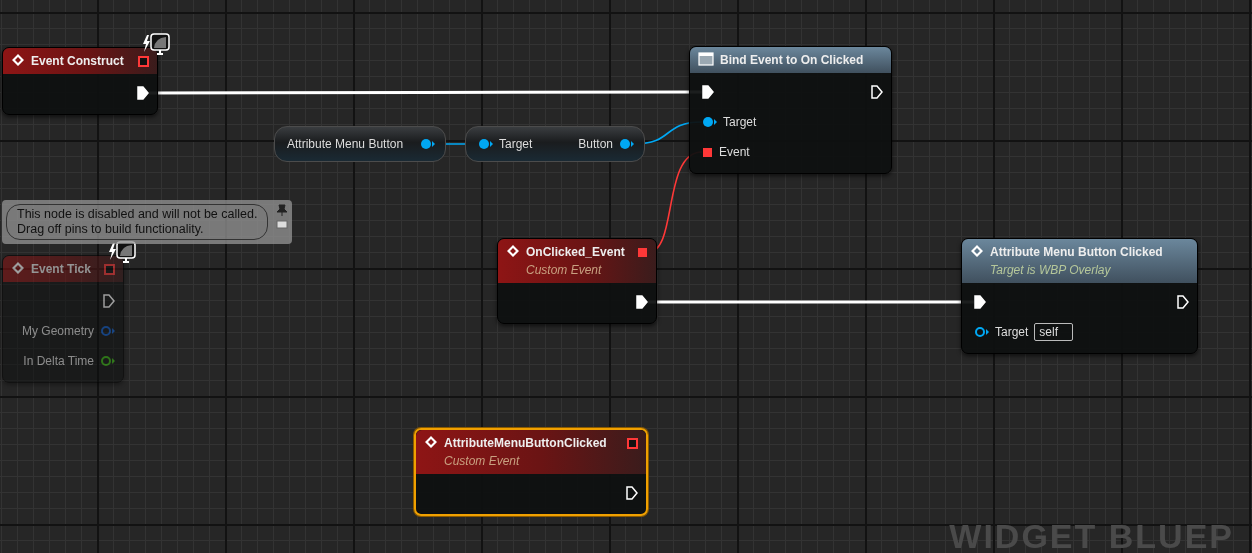  What do you see at coordinates (282, 217) in the screenshot?
I see `pin-icon` at bounding box center [282, 217].